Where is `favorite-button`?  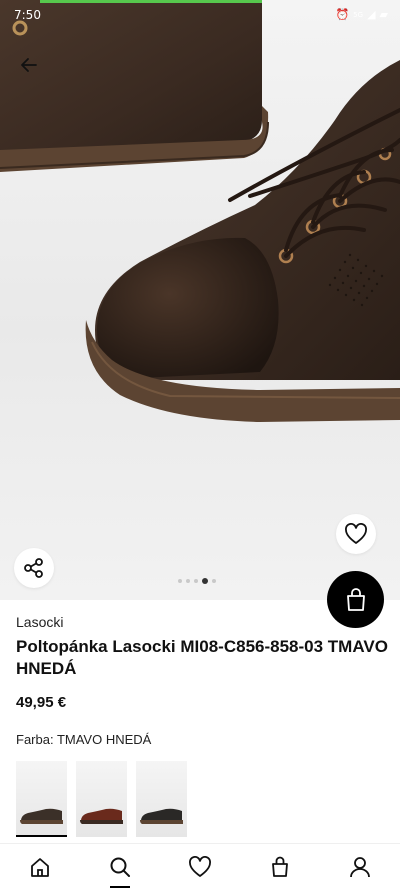
favorite-button is located at coordinates (356, 534).